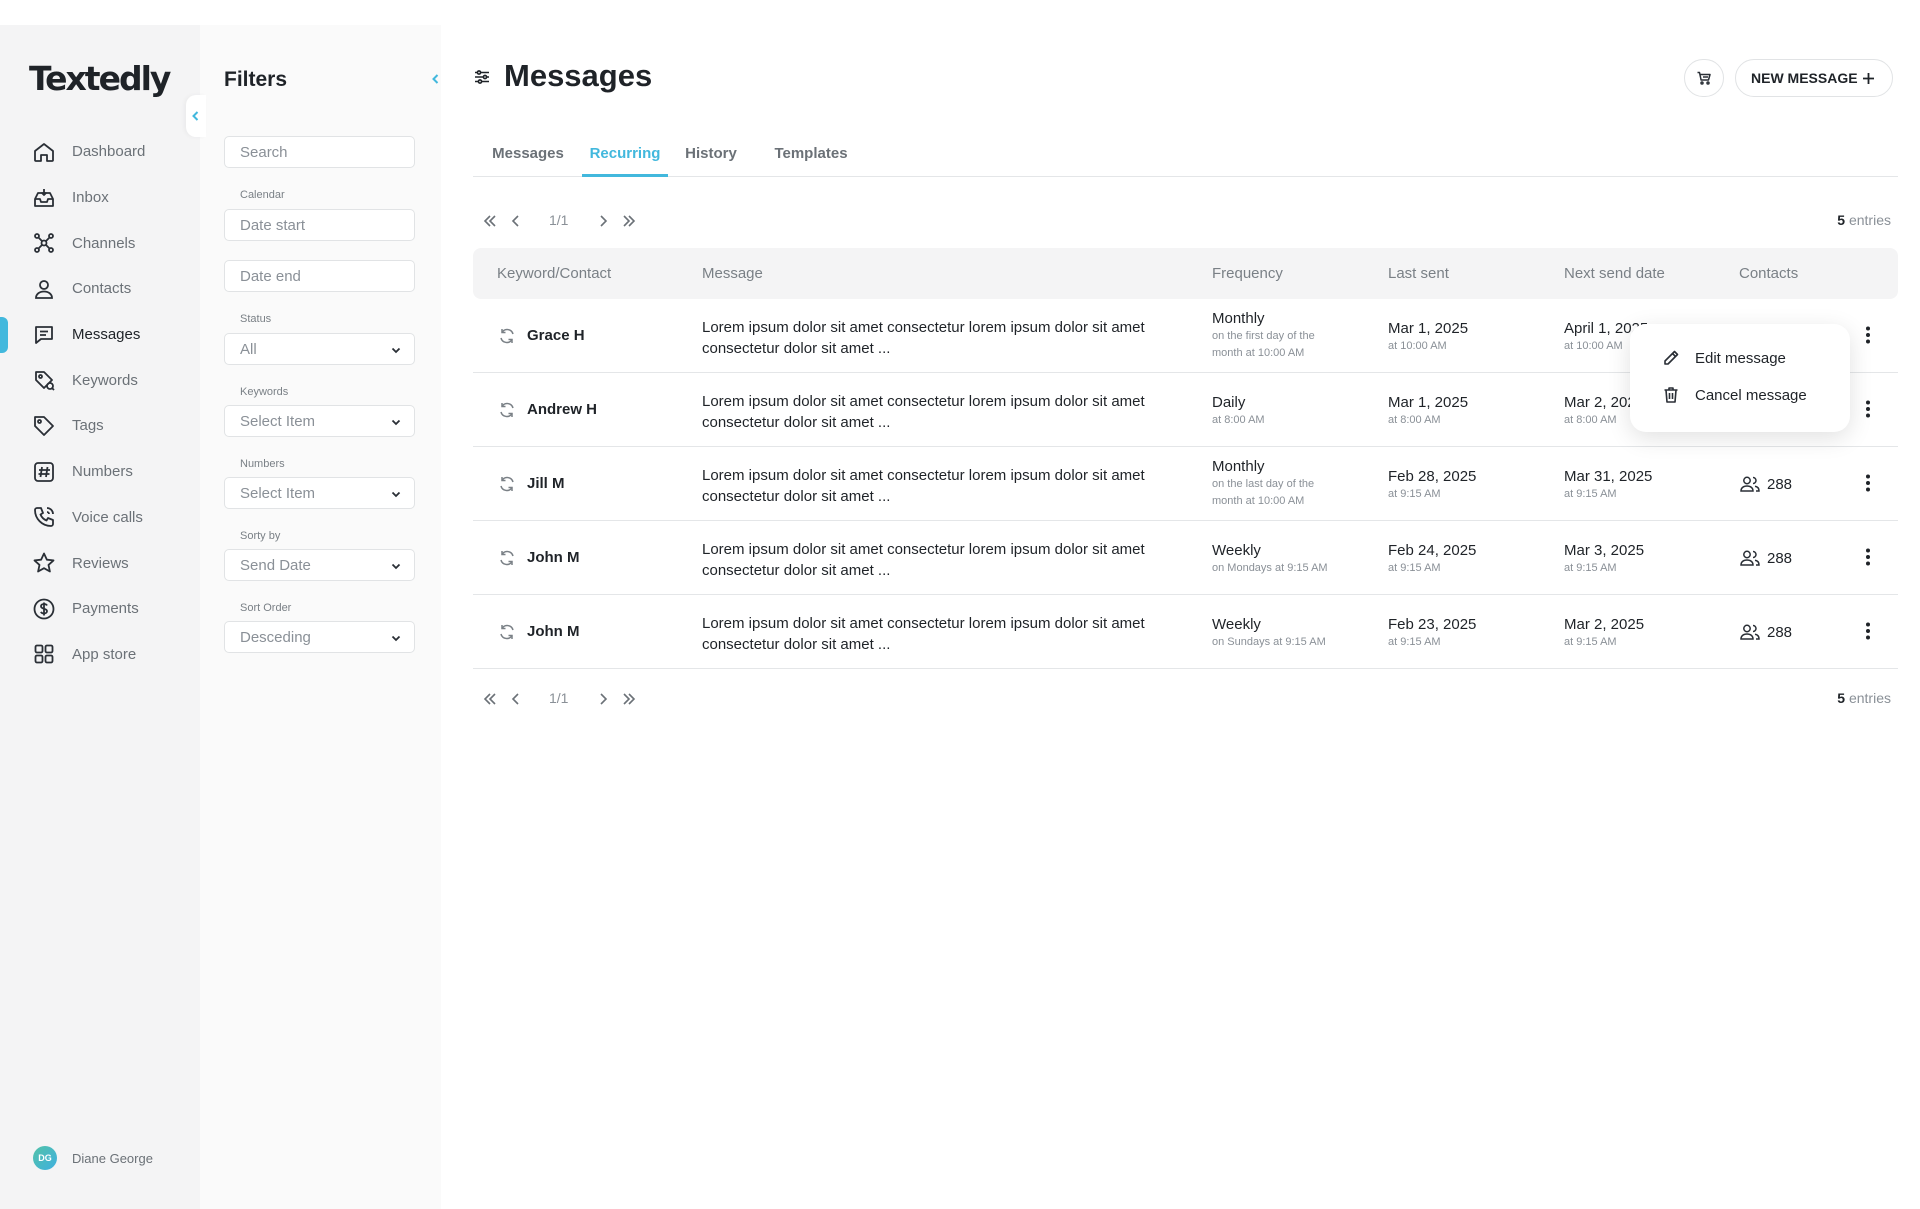 The image size is (1920, 1209). I want to click on filter-toggle-icon, so click(482, 77).